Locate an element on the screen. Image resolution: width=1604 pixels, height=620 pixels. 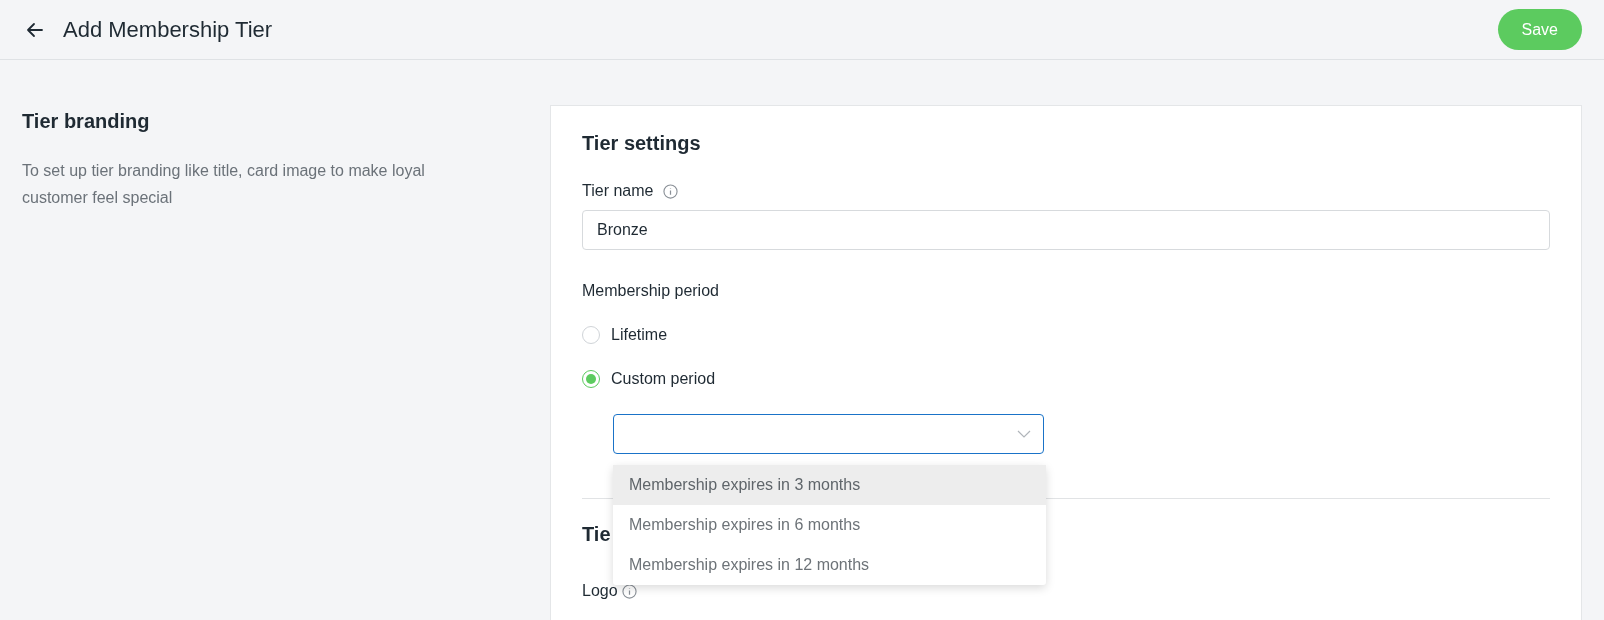
dropdown-option: Membership expires in 12 months is located at coordinates (829, 565).